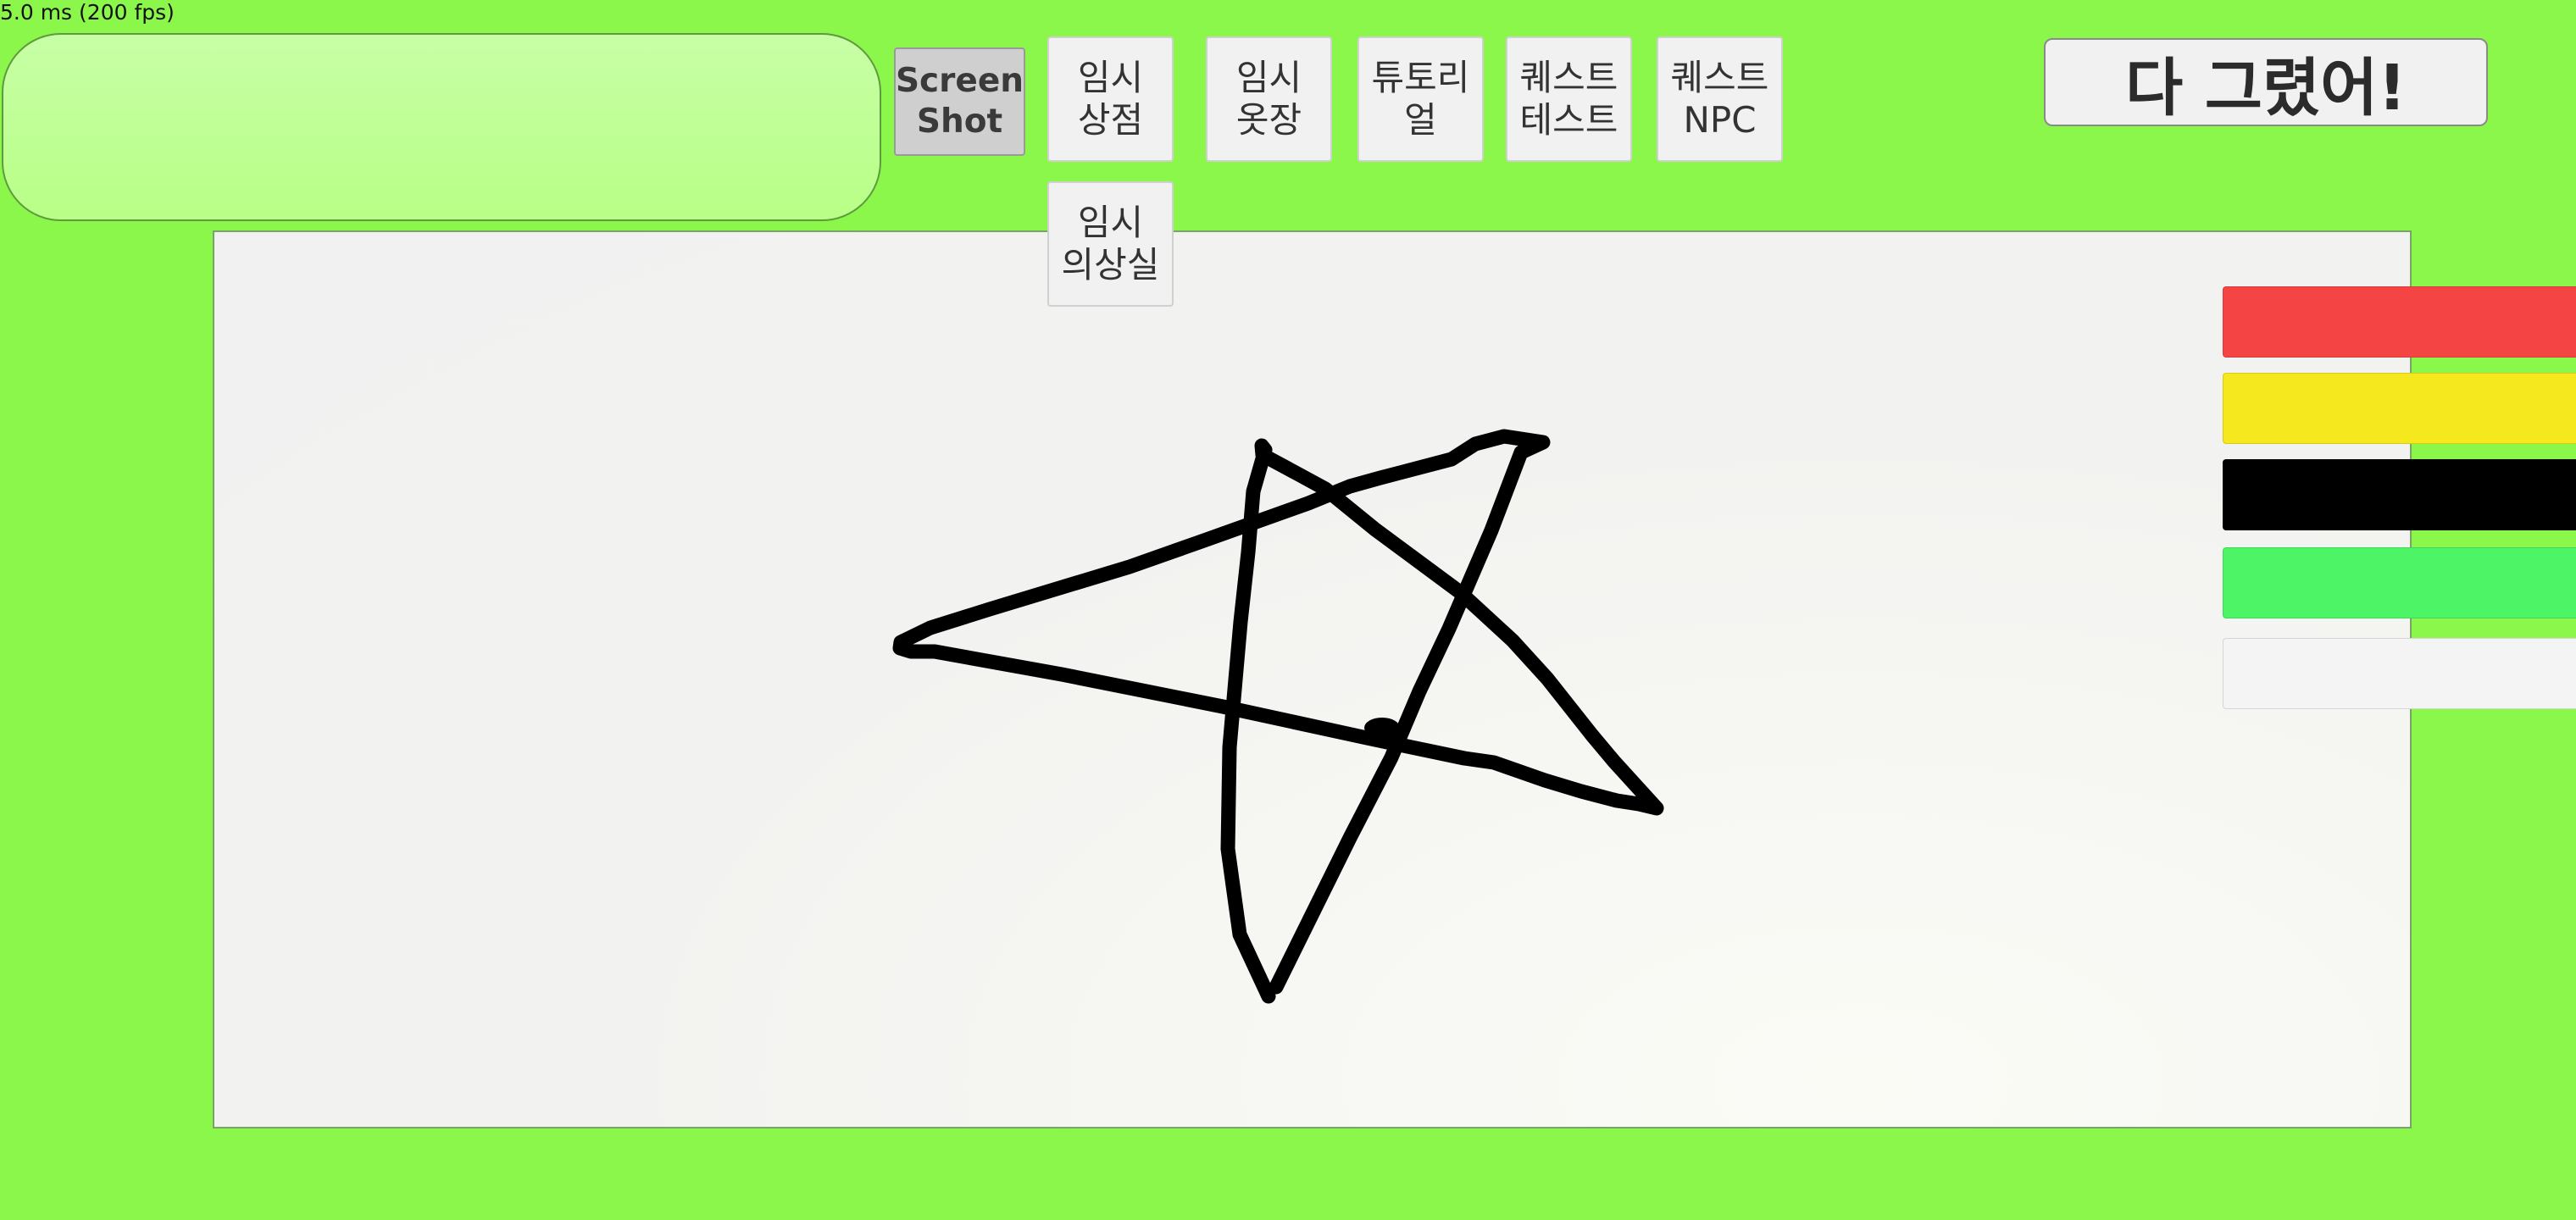  What do you see at coordinates (1720, 99) in the screenshot?
I see `quest-npc-button: 퀘스트 NPC` at bounding box center [1720, 99].